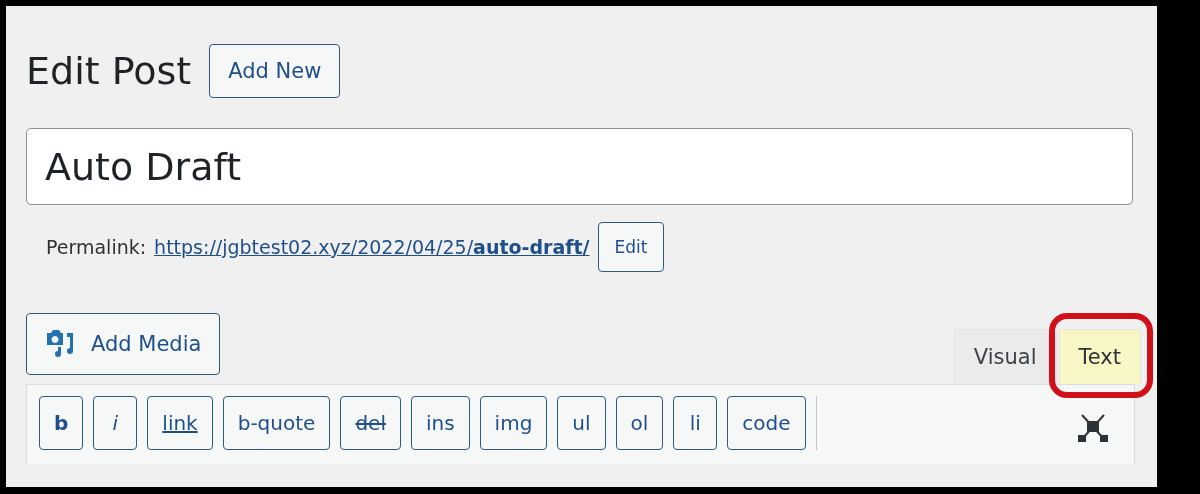  What do you see at coordinates (123, 344) in the screenshot?
I see `add-media-button: Add Media` at bounding box center [123, 344].